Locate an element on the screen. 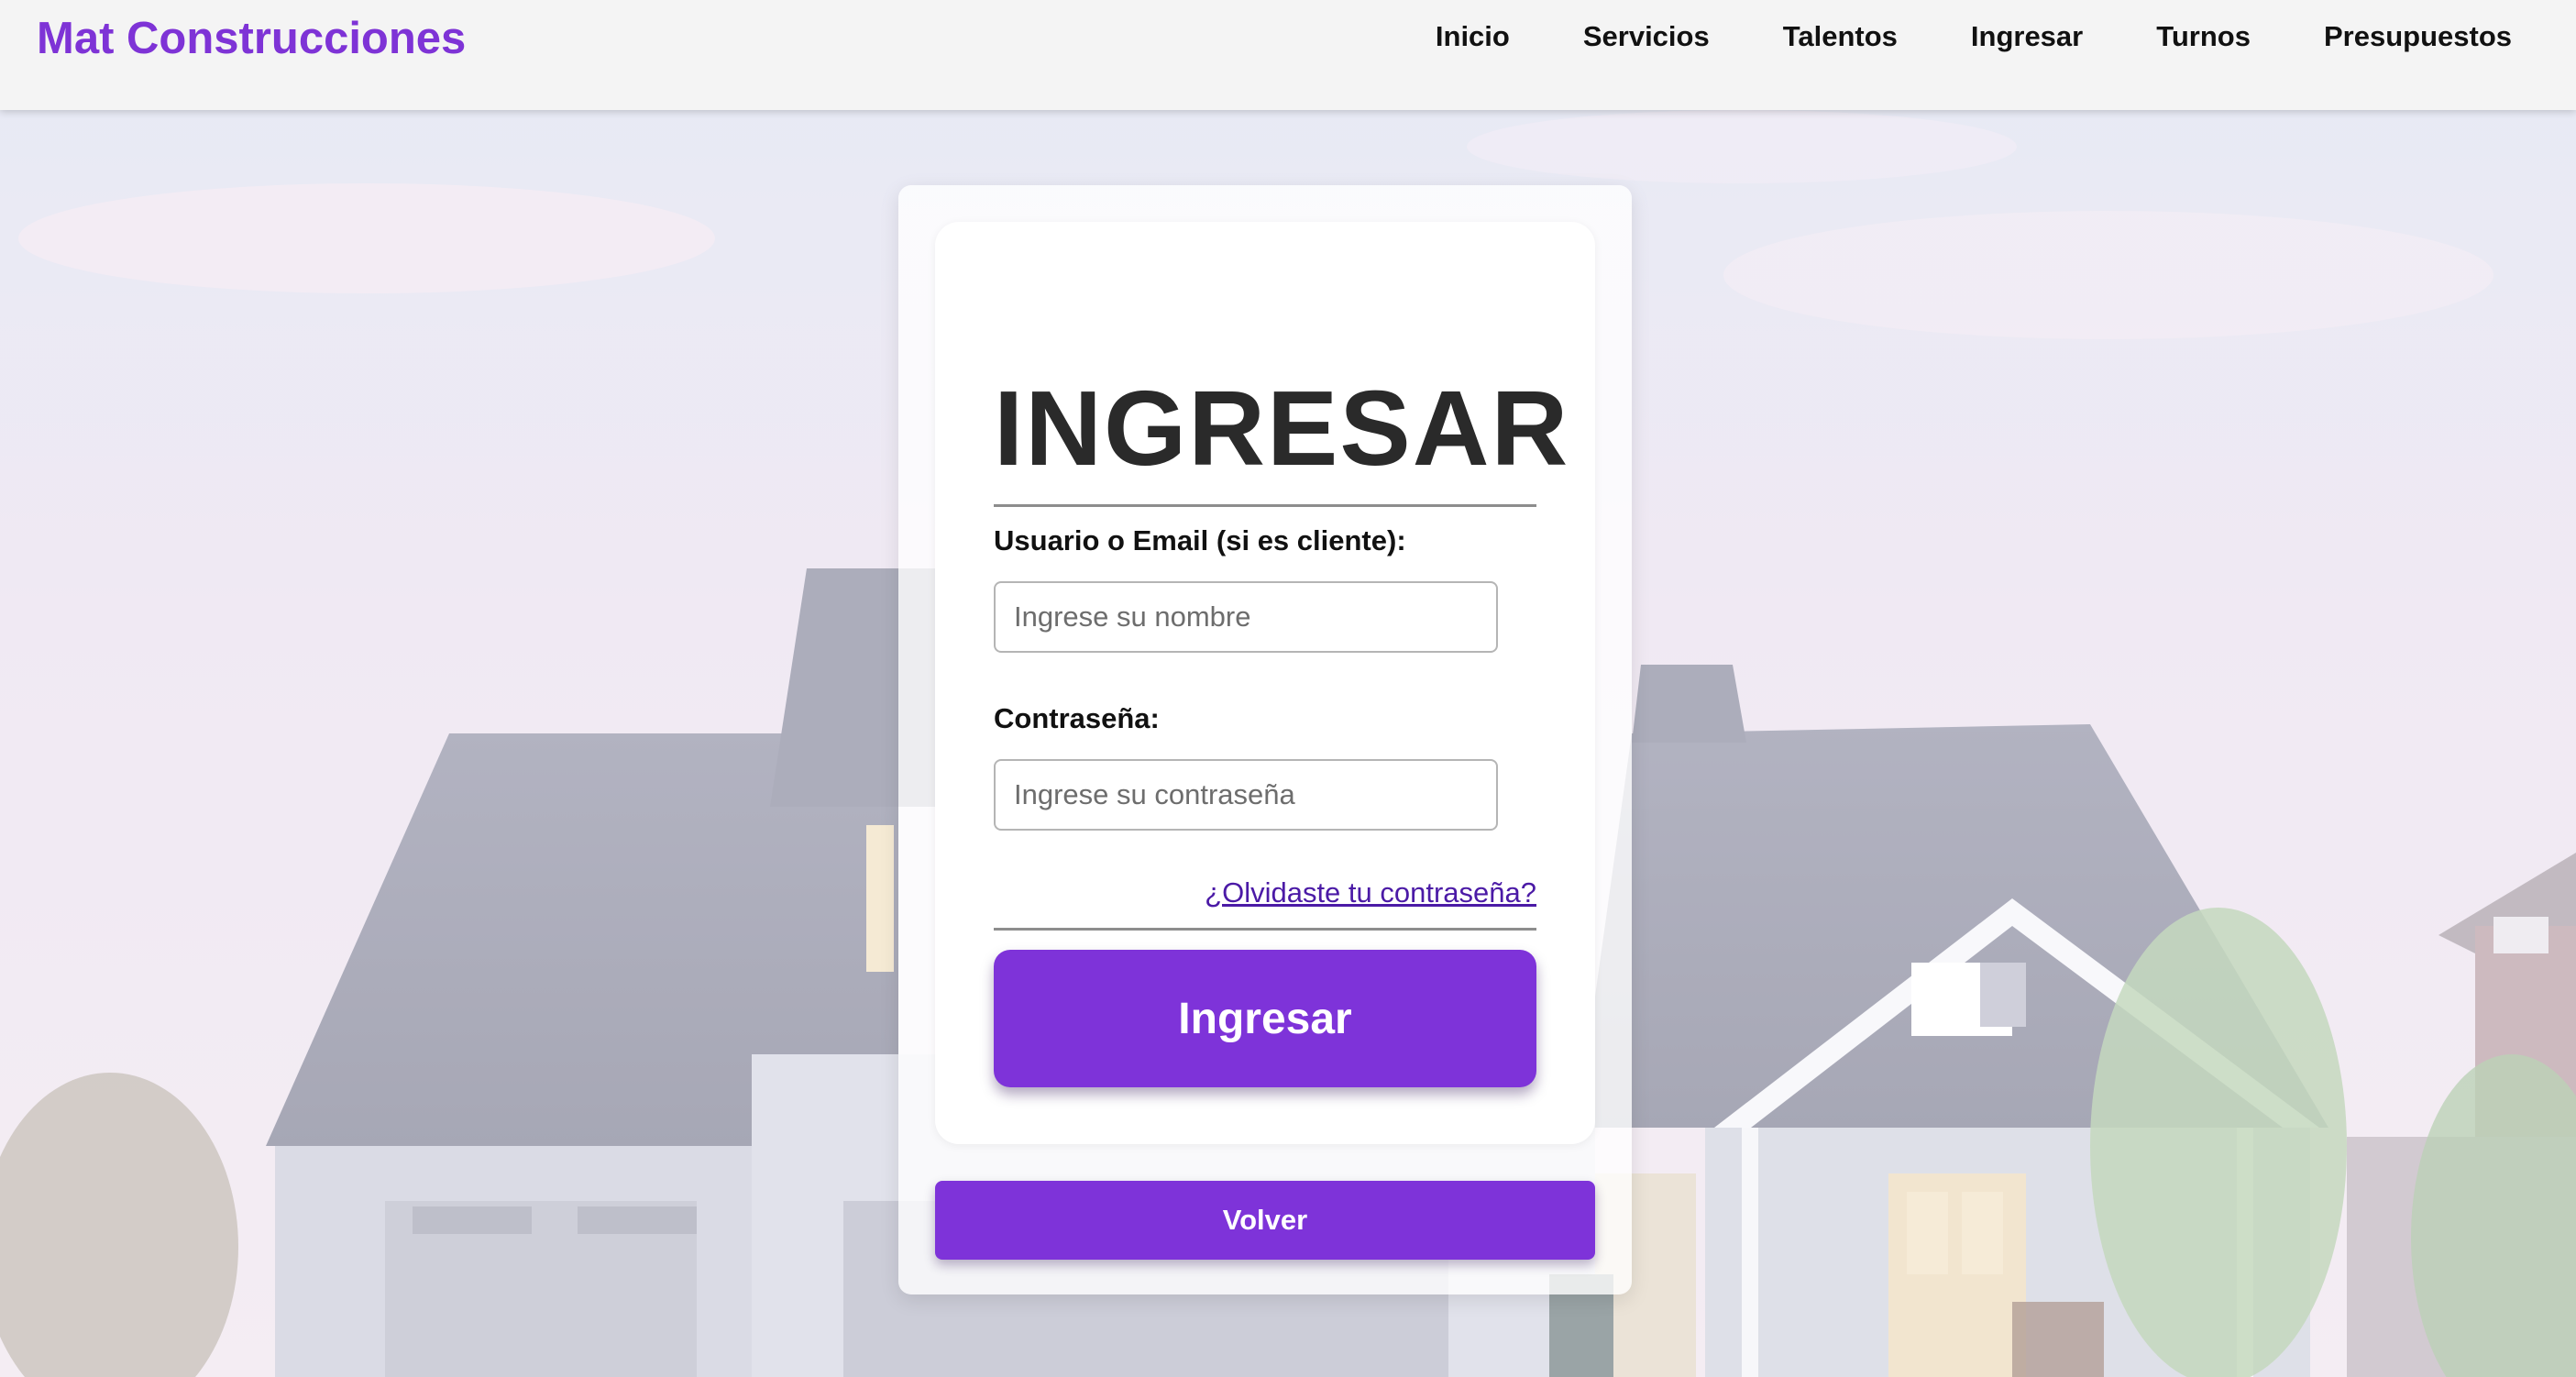  forgot-password-link: ¿Olvidaste tu contraseña? is located at coordinates (1371, 892).